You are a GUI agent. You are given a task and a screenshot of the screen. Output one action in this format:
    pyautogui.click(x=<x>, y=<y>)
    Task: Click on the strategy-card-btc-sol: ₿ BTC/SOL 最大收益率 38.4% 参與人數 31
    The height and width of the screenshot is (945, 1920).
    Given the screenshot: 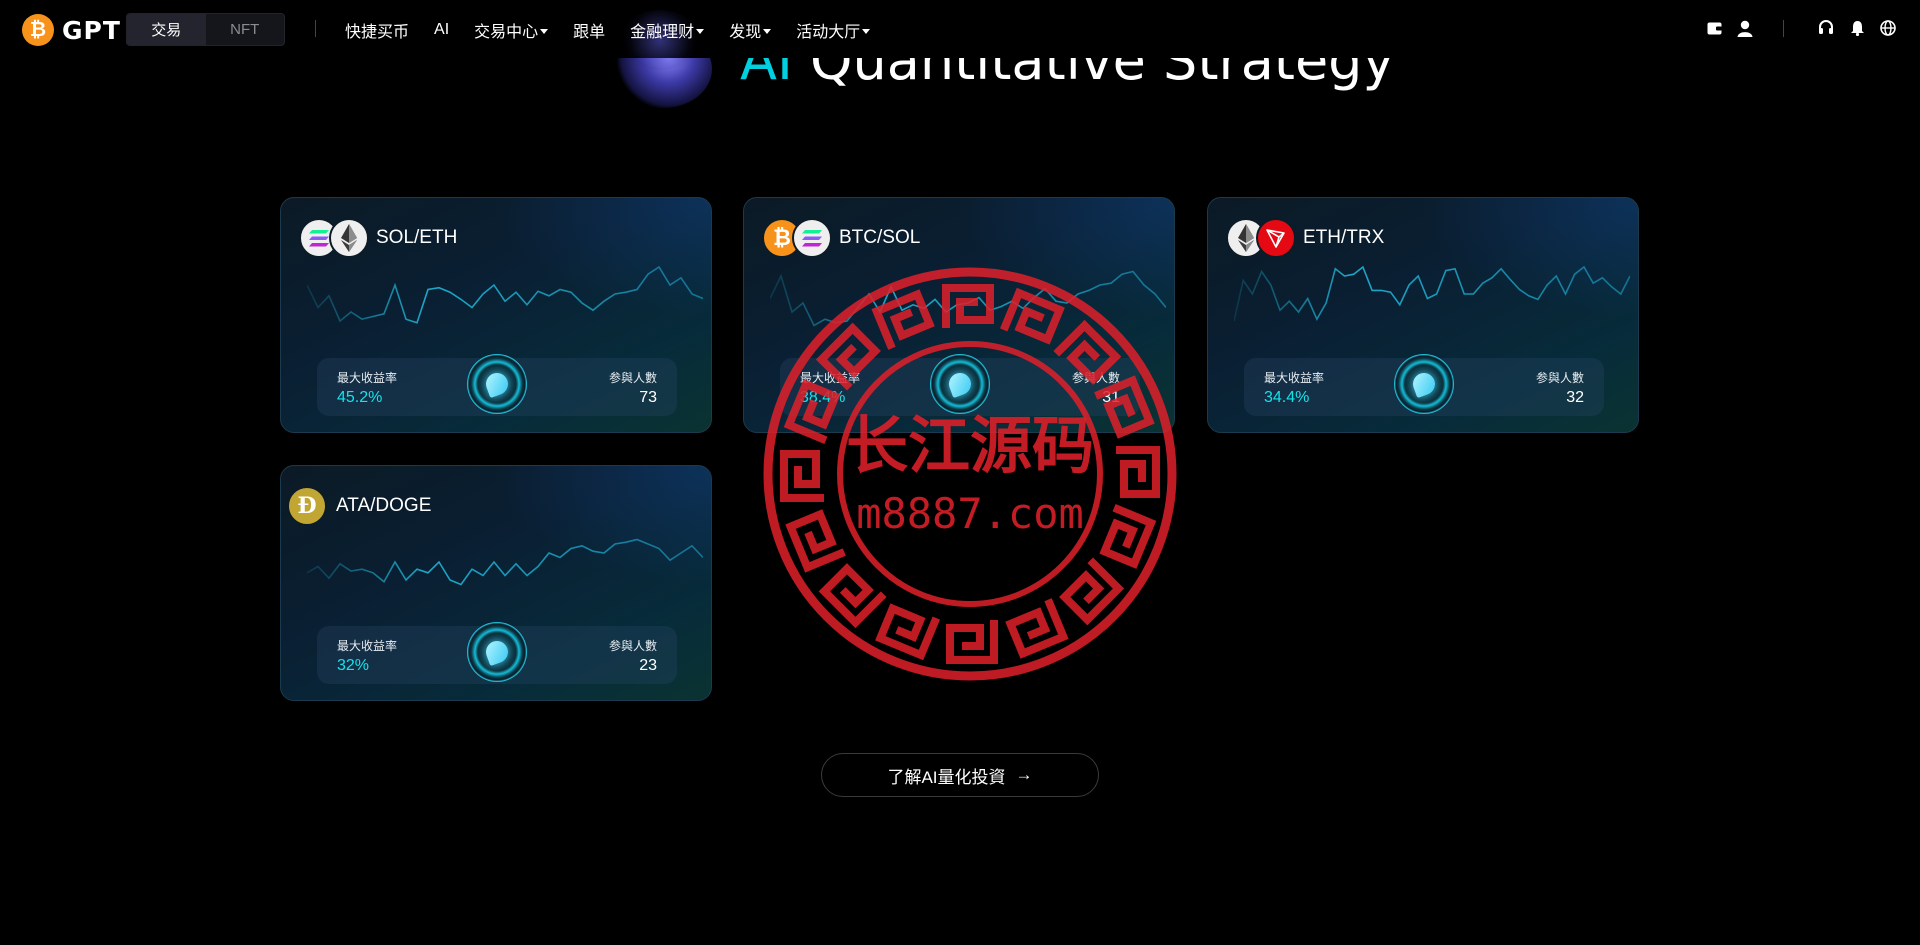 What is the action you would take?
    pyautogui.click(x=959, y=315)
    